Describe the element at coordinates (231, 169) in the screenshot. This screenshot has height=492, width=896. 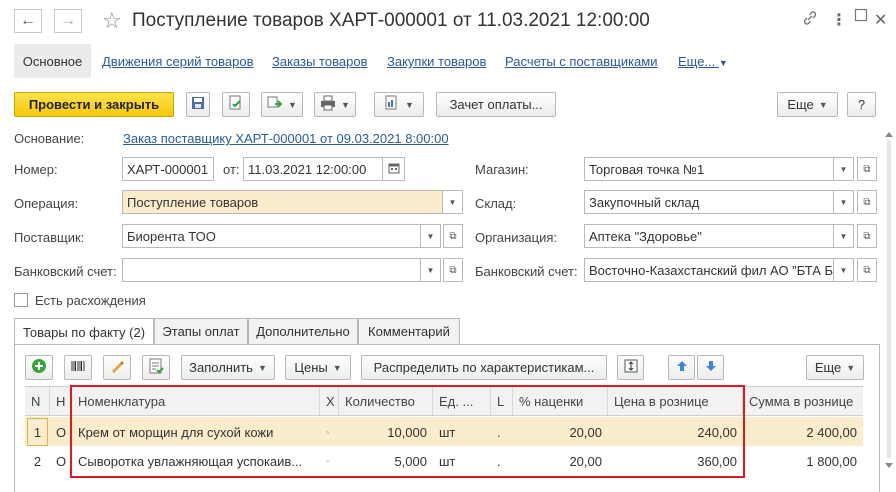
I see `date-from-label: от:` at that location.